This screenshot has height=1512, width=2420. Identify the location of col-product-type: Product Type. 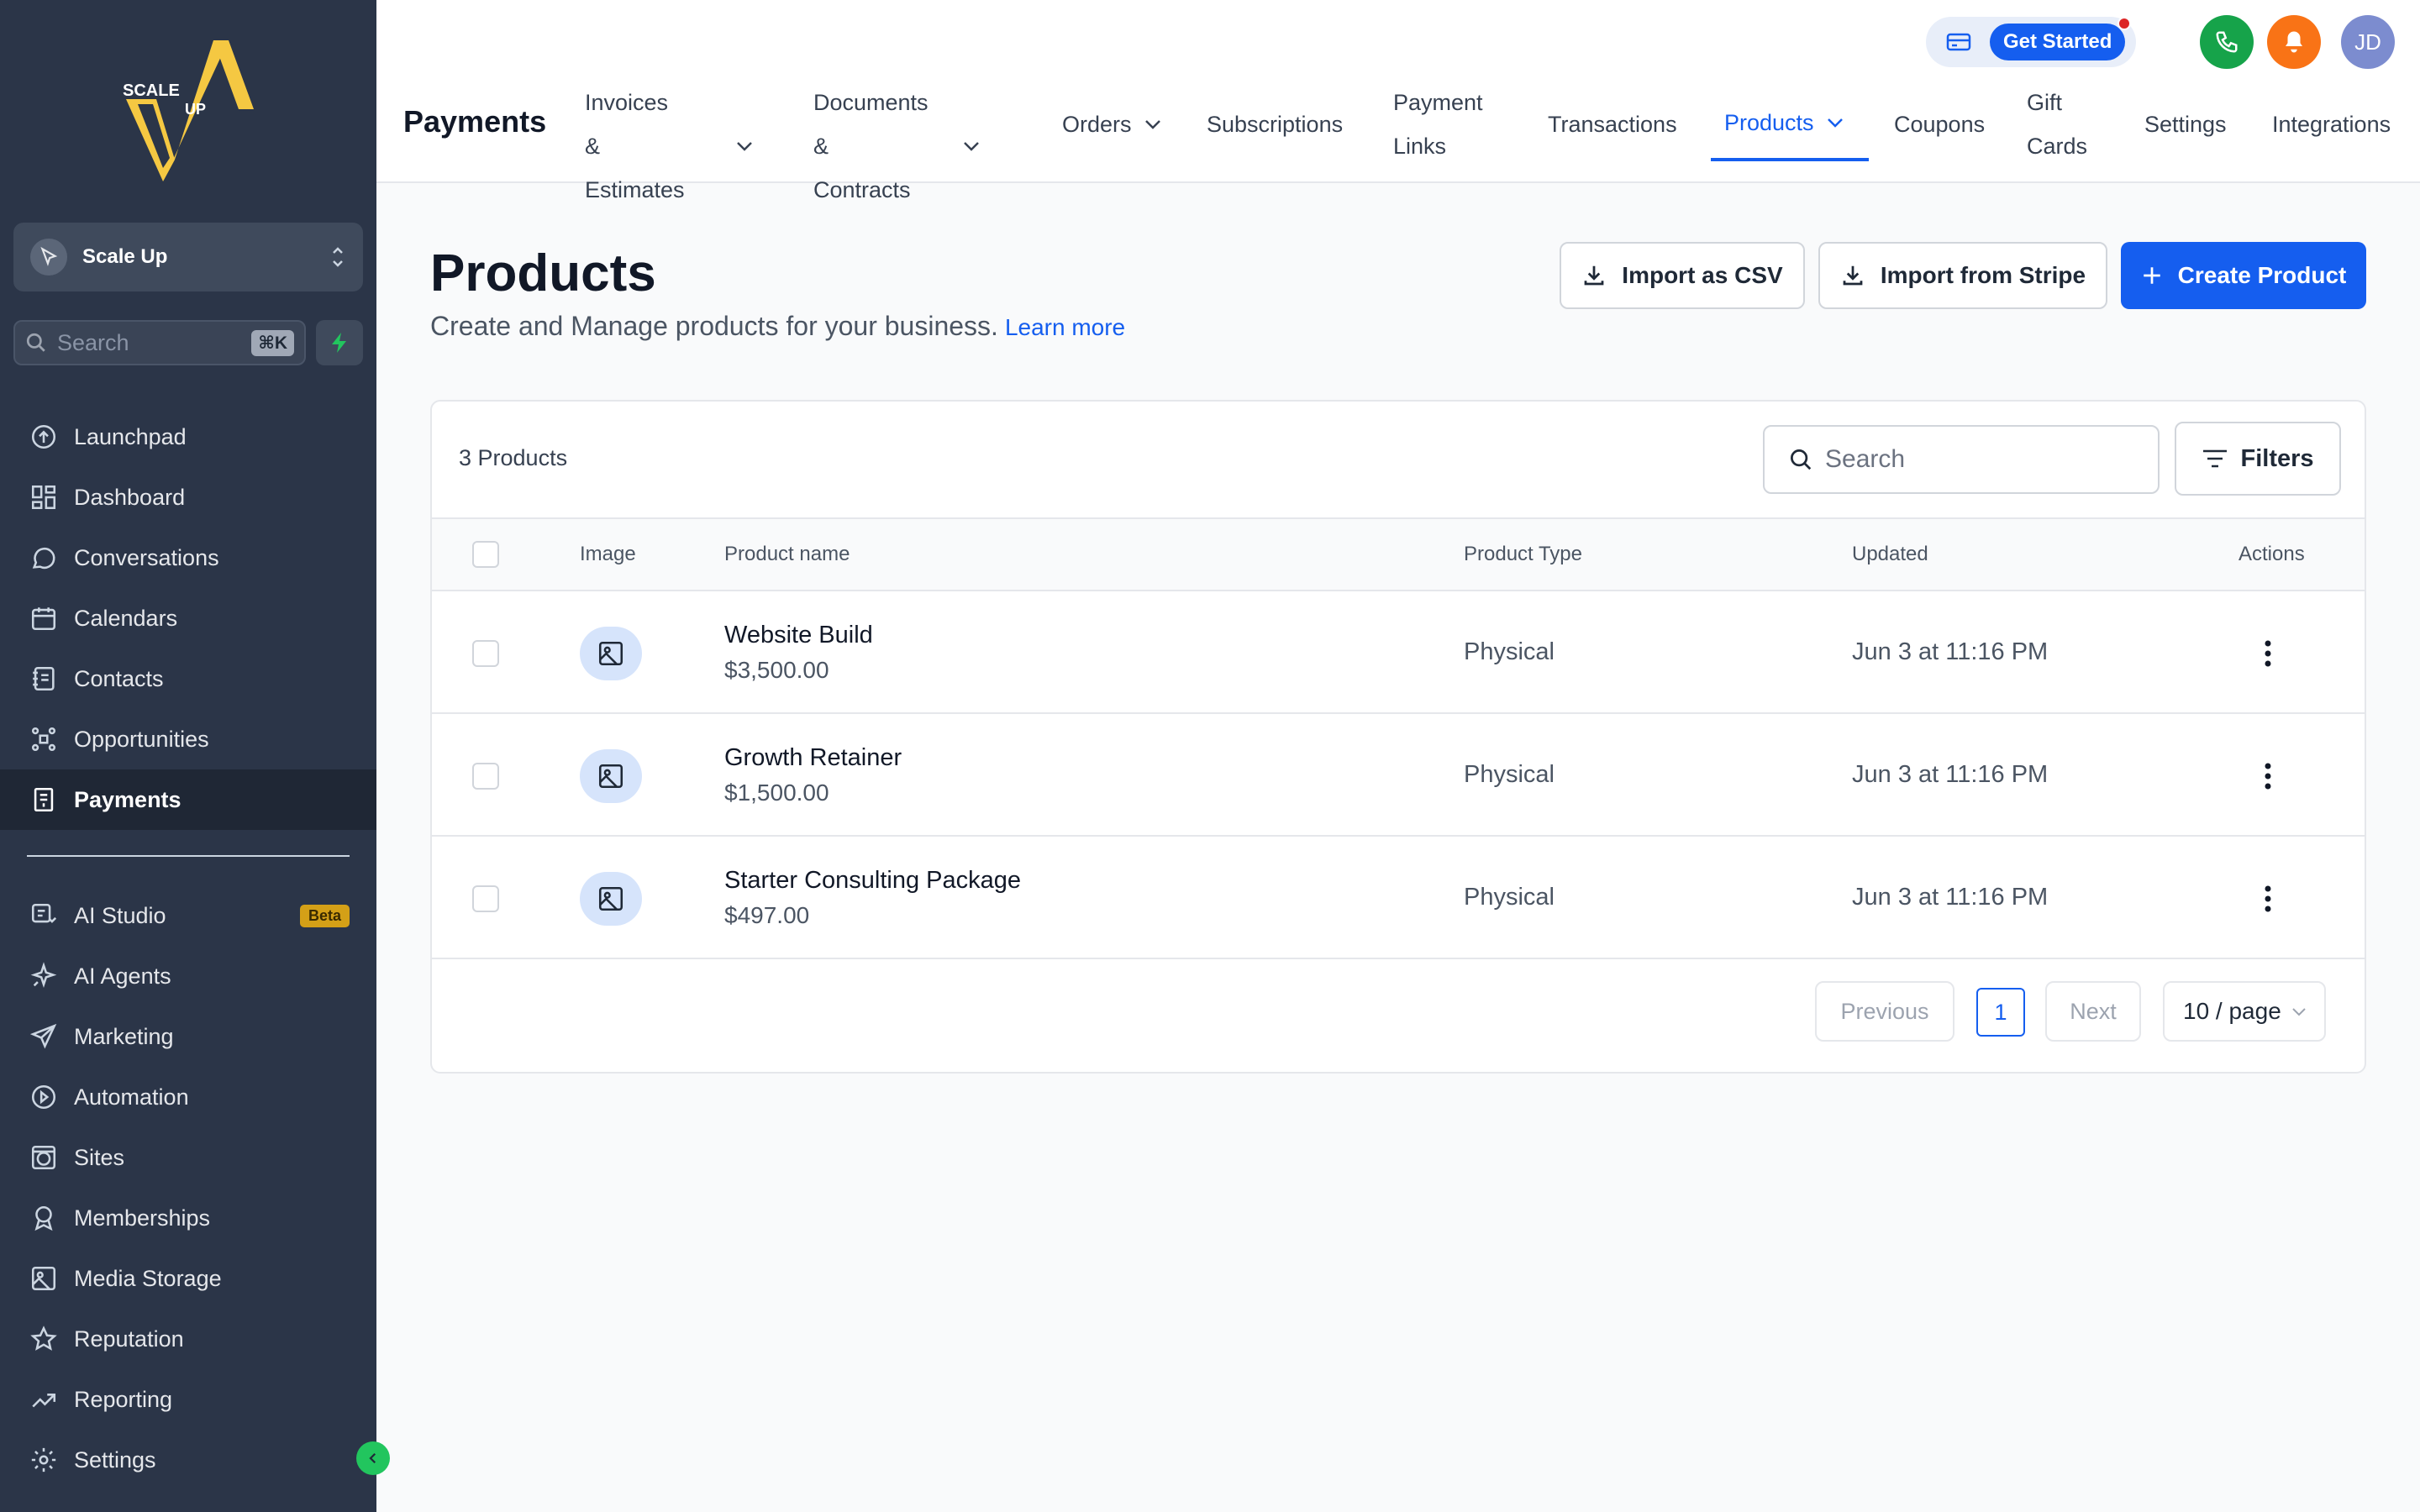
(1523, 554).